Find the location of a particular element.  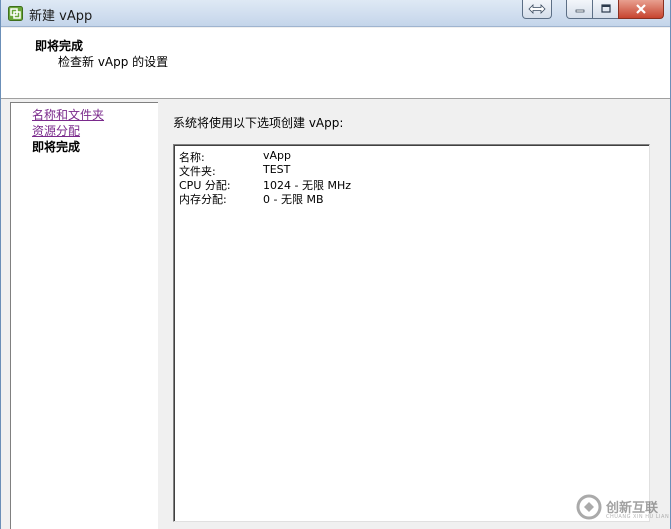

watermark-subtext: CHUANG XIN HU LIAN is located at coordinates (638, 517).